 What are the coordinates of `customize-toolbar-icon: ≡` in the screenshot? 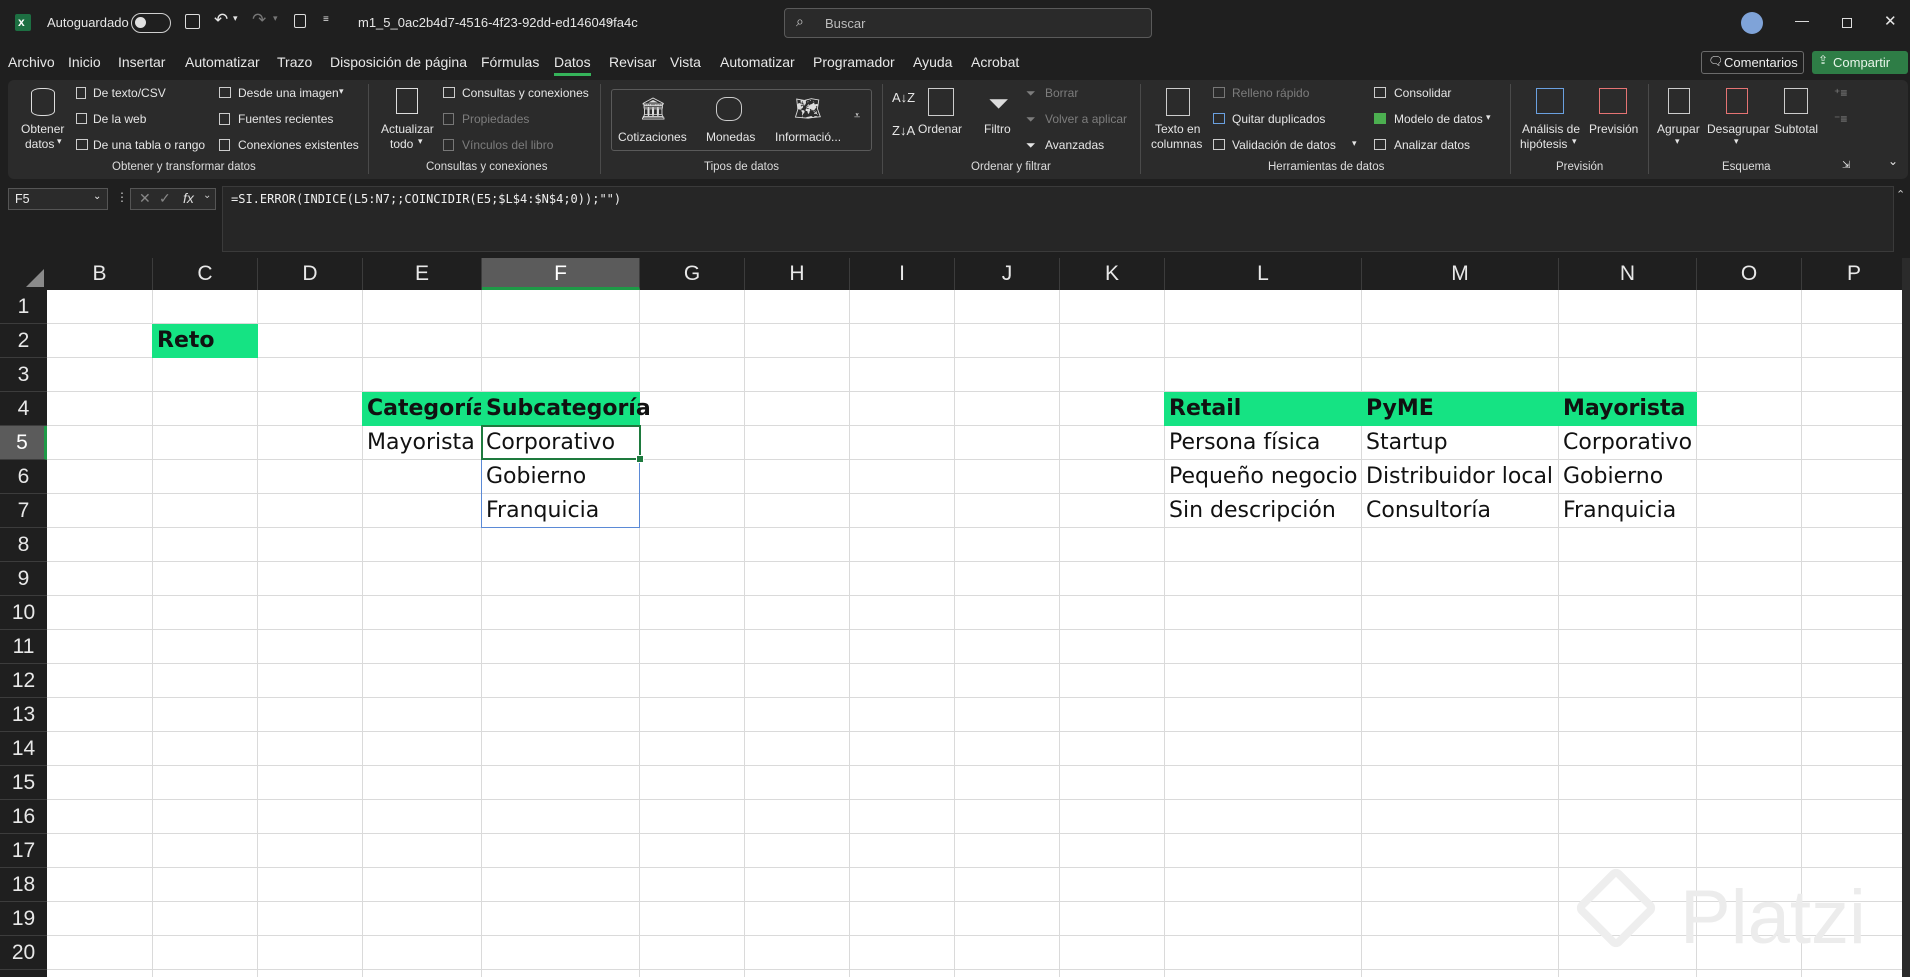 It's located at (326, 19).